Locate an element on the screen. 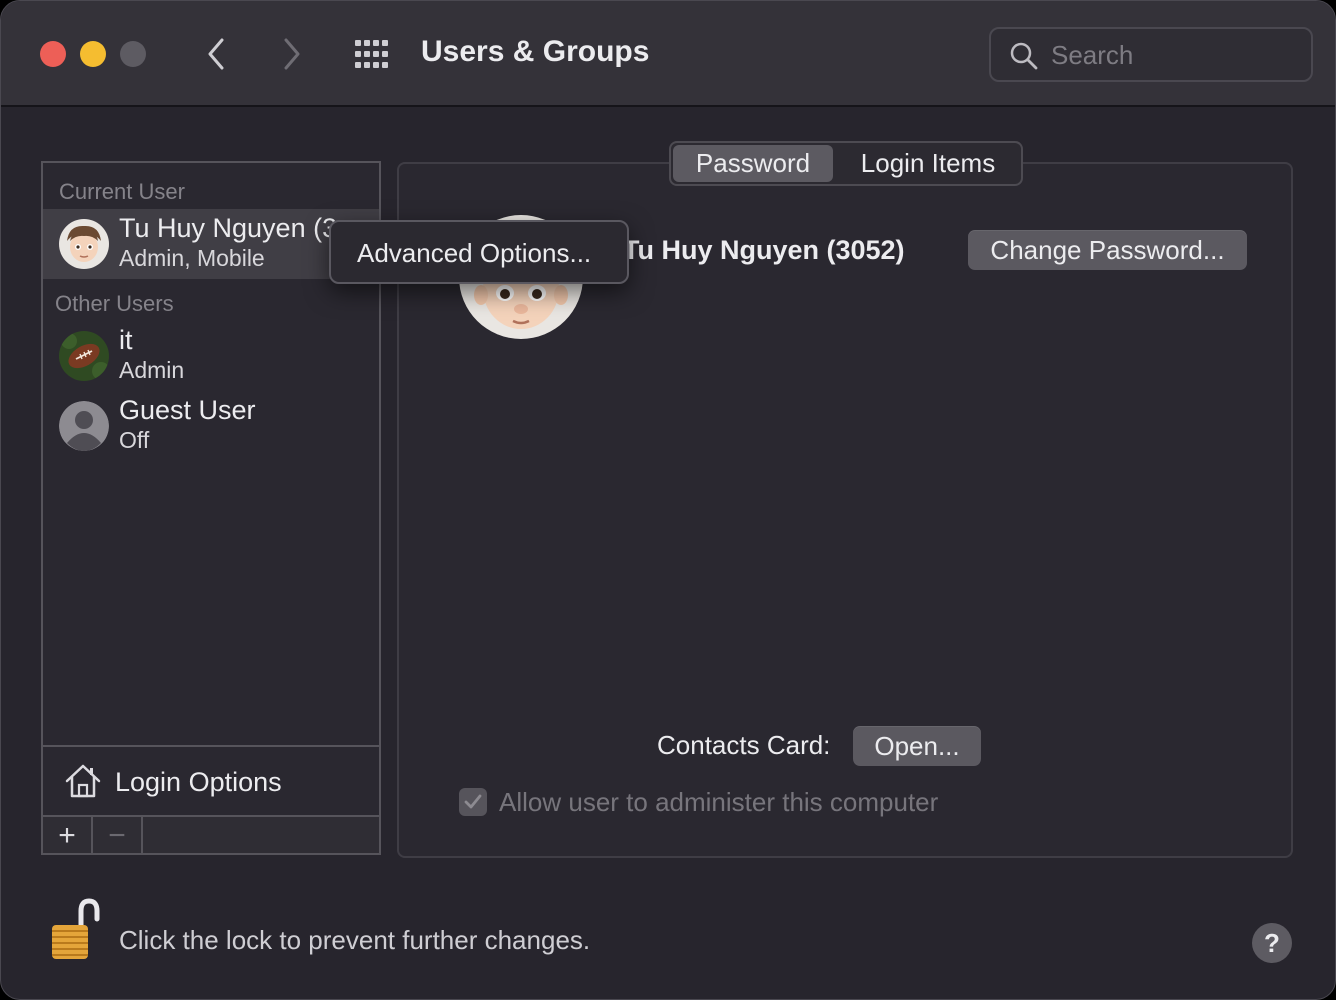  lock-button is located at coordinates (75, 930).